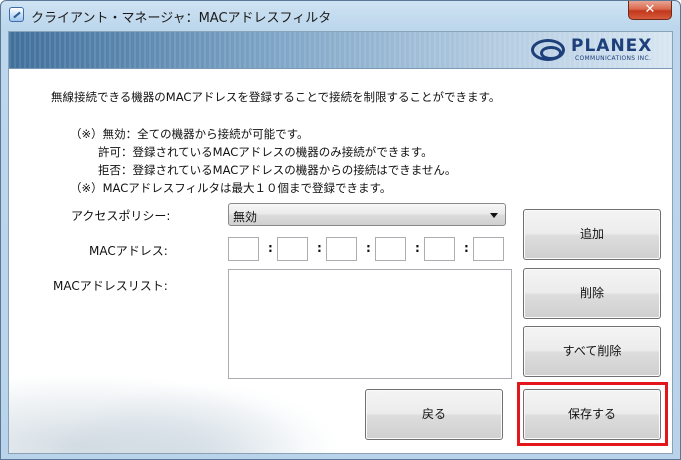 The width and height of the screenshot is (681, 460). I want to click on mac-octet-6-input, so click(488, 249).